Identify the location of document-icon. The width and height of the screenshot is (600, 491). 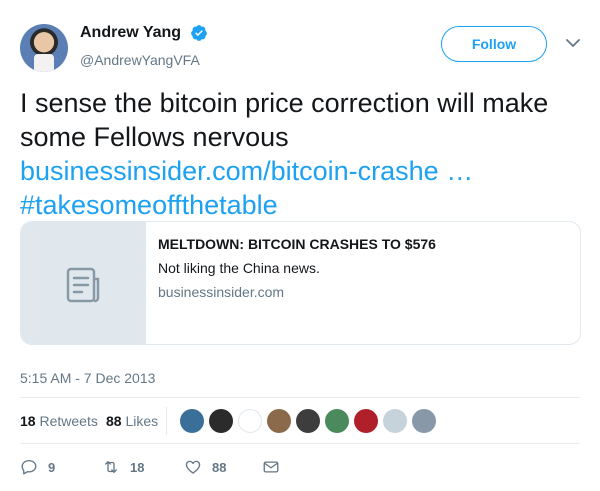
(83, 285).